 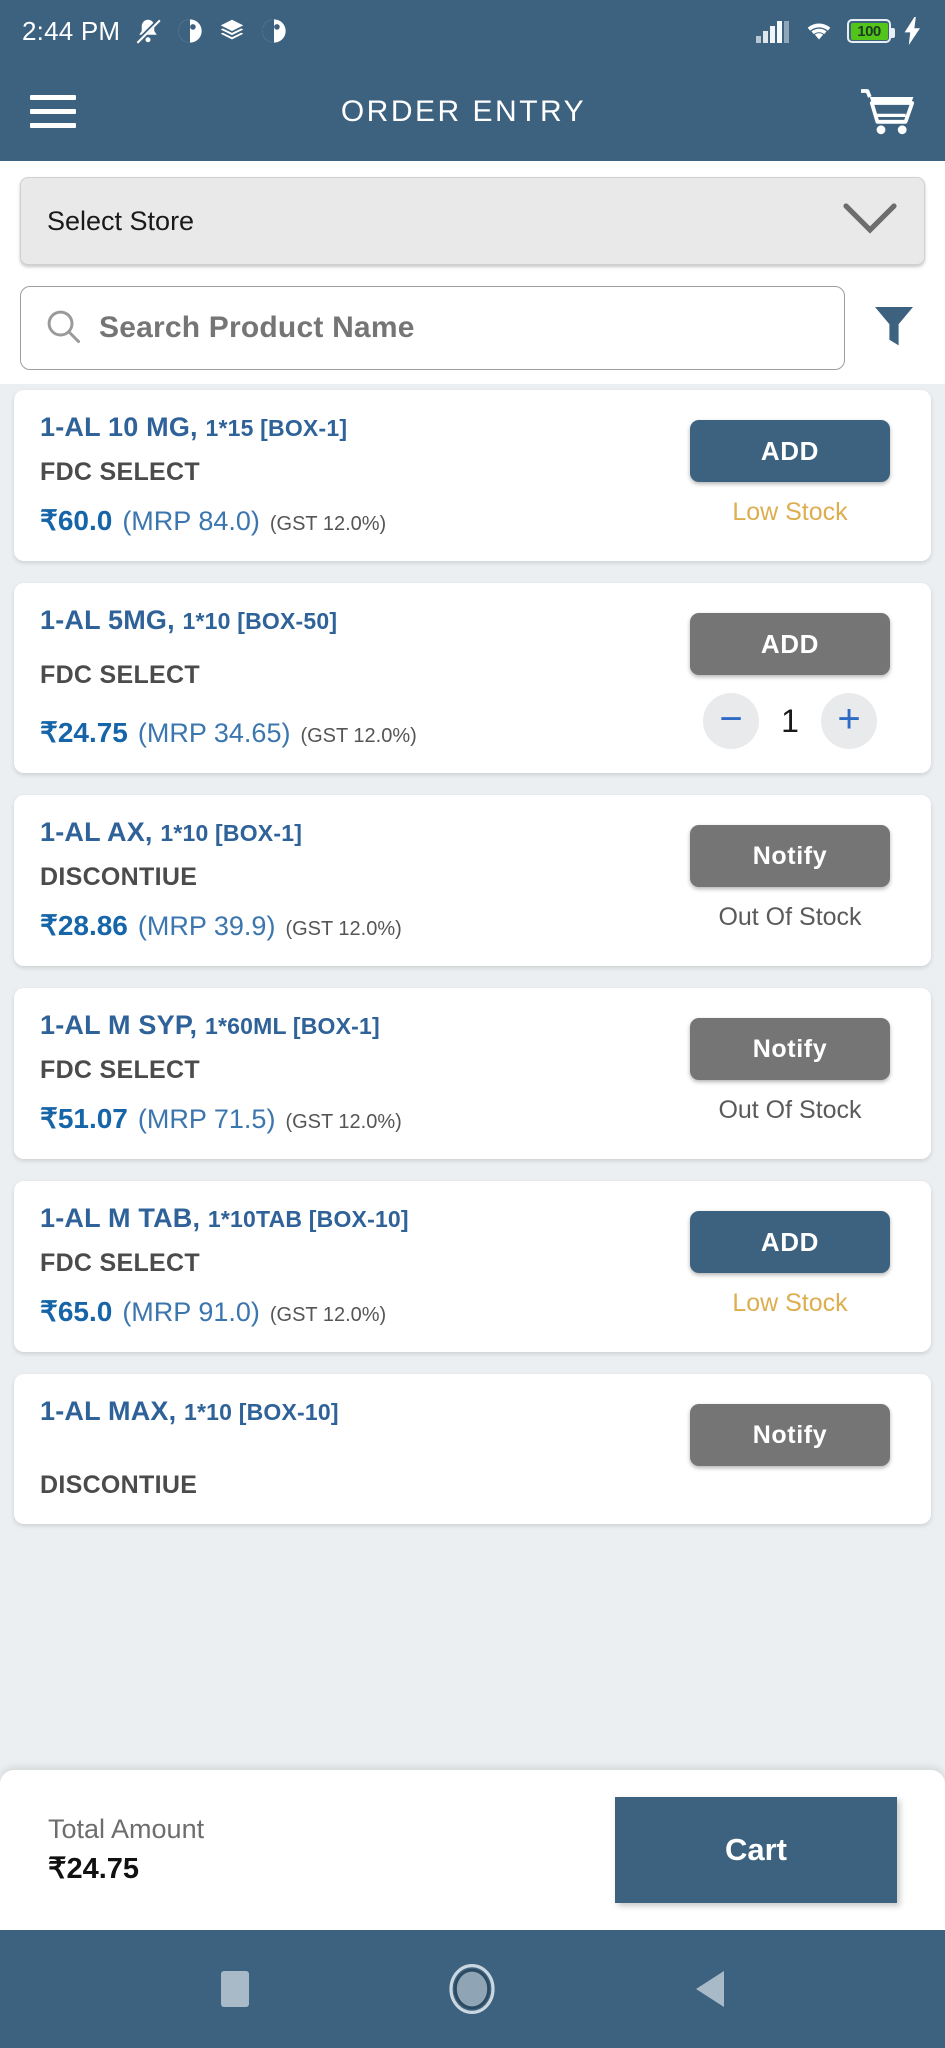 I want to click on app-bar: ORDER ENTRY, so click(x=472, y=111).